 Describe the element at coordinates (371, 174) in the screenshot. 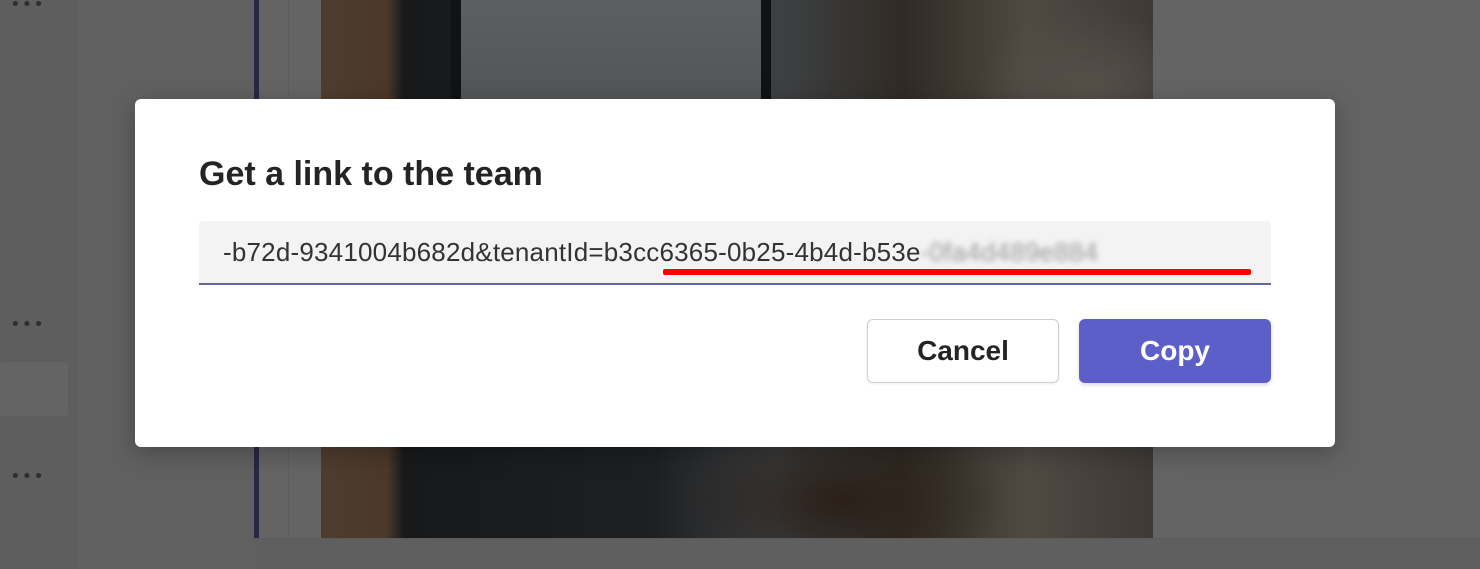

I see `dialog-title: Get a link to the team` at that location.